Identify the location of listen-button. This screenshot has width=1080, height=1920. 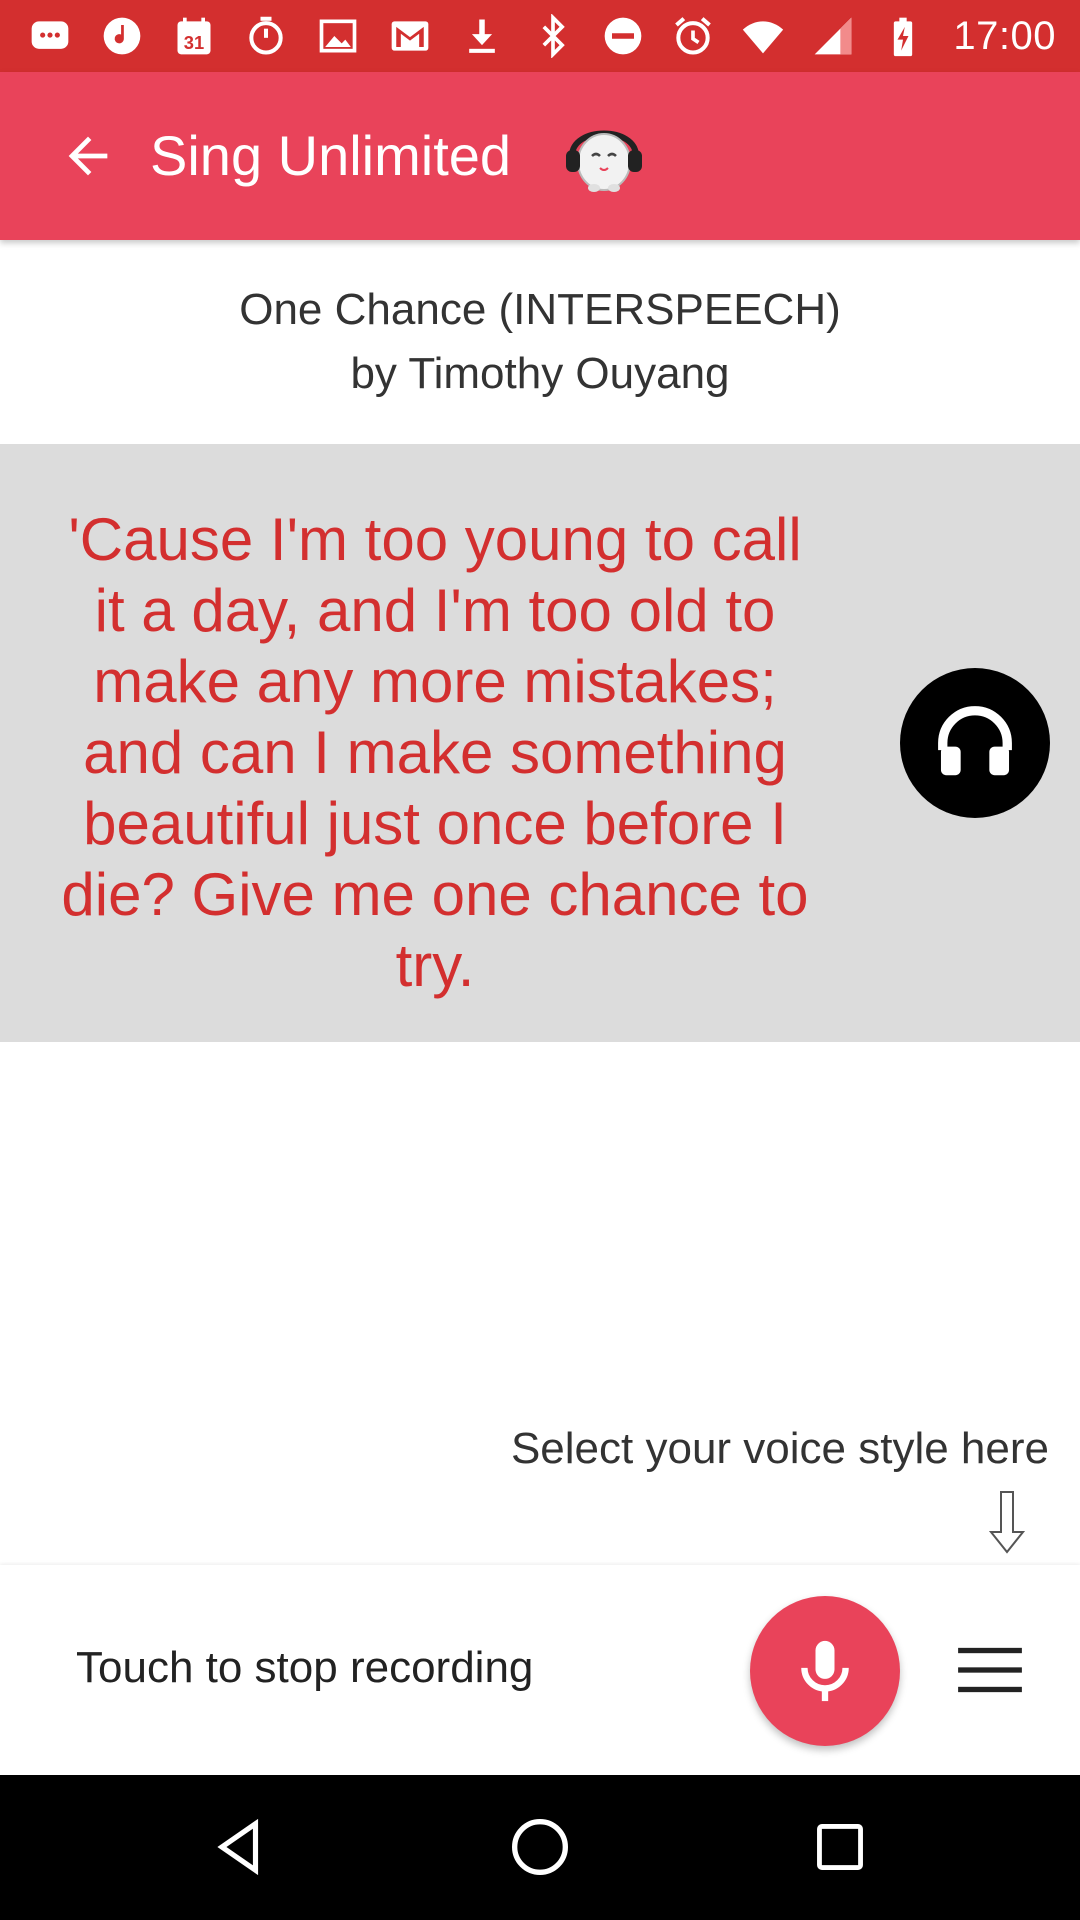
(975, 743).